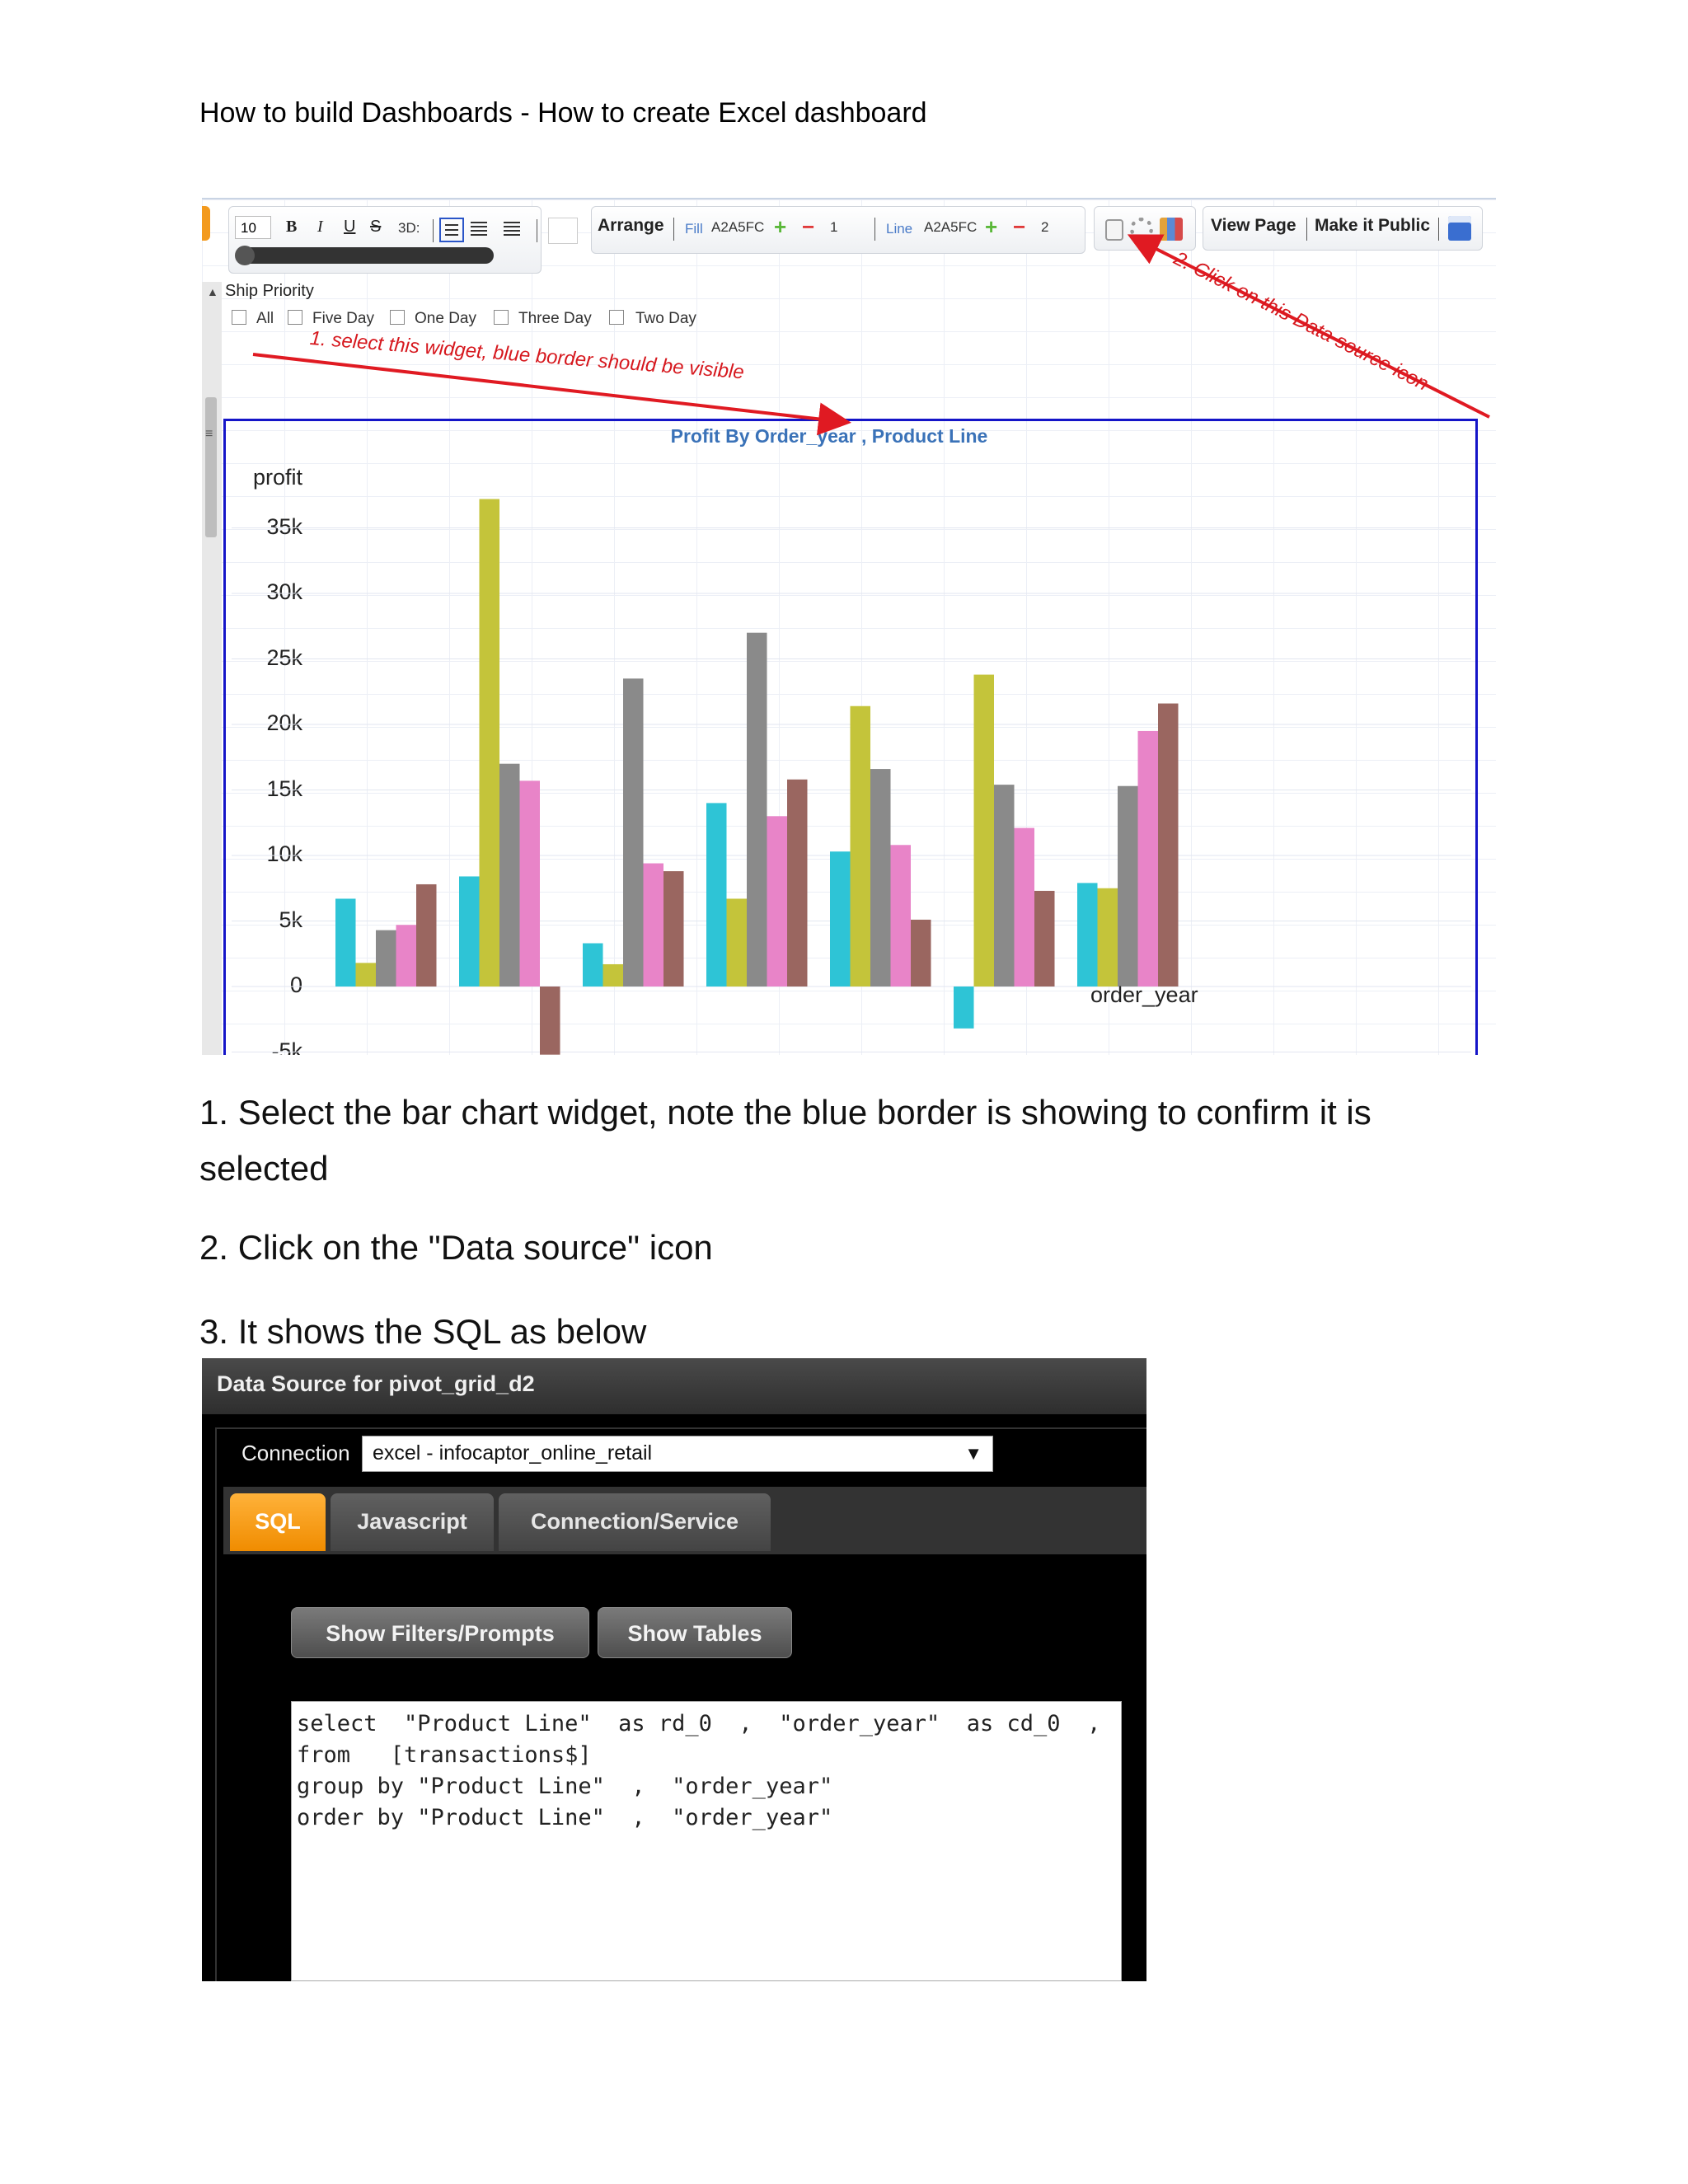 The image size is (1688, 2184). What do you see at coordinates (413, 1522) in the screenshot?
I see `tab-javascript: Javascript` at bounding box center [413, 1522].